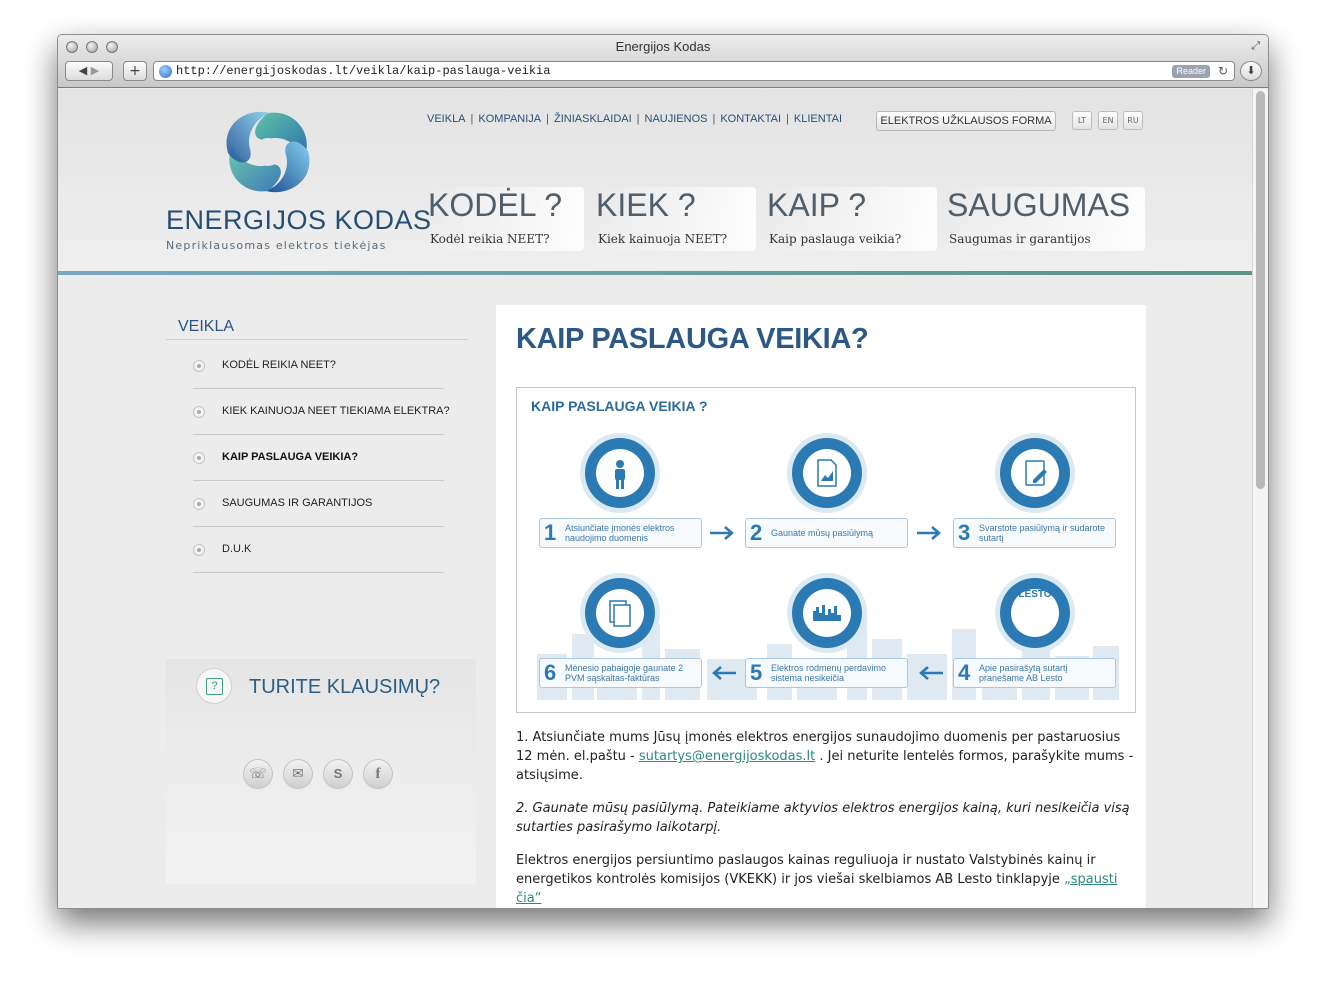  Describe the element at coordinates (89, 71) in the screenshot. I see `back-forward-buttons: ◀ ▶` at that location.